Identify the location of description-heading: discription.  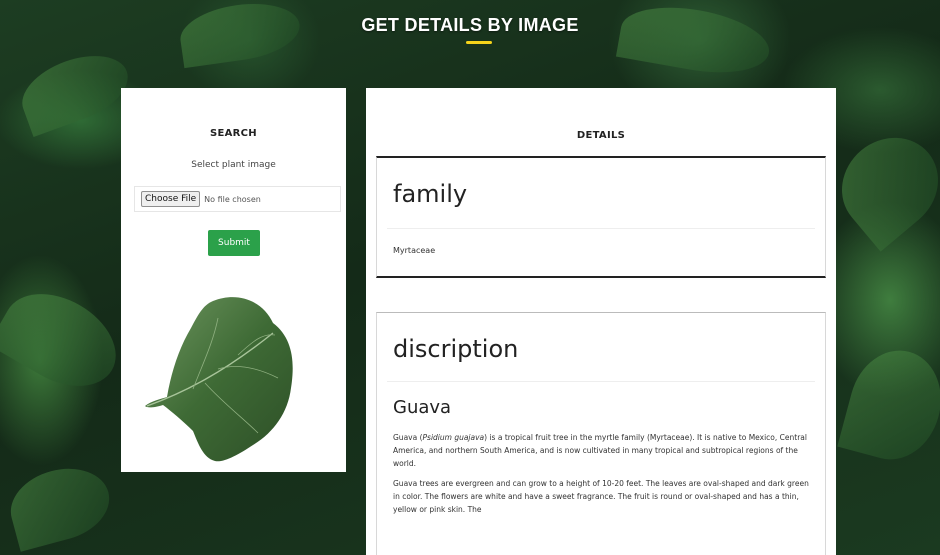
(456, 349).